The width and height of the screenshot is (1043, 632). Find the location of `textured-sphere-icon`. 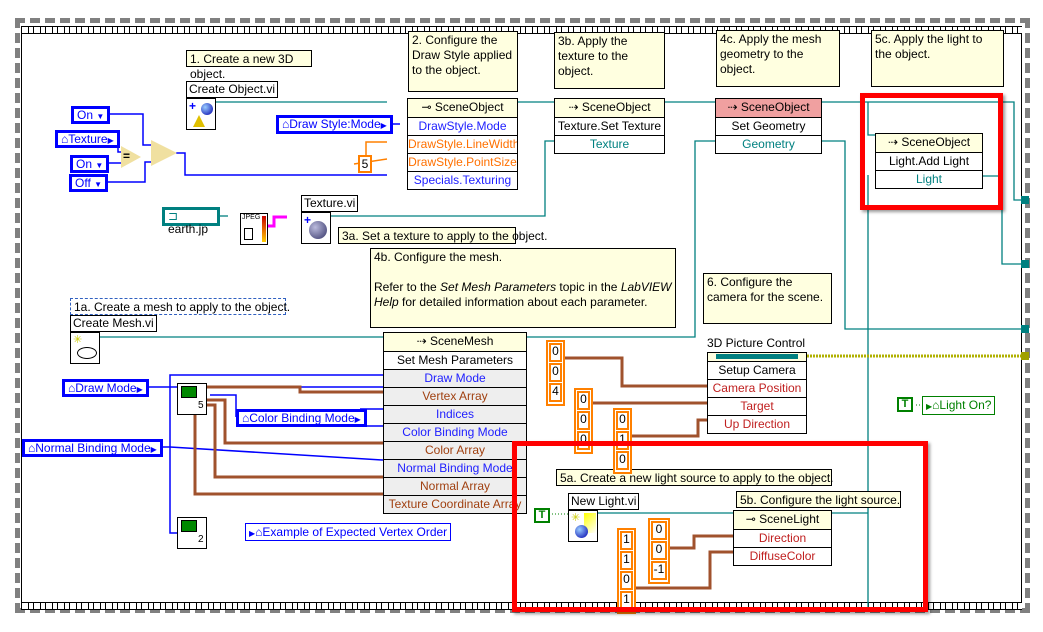

textured-sphere-icon is located at coordinates (318, 230).